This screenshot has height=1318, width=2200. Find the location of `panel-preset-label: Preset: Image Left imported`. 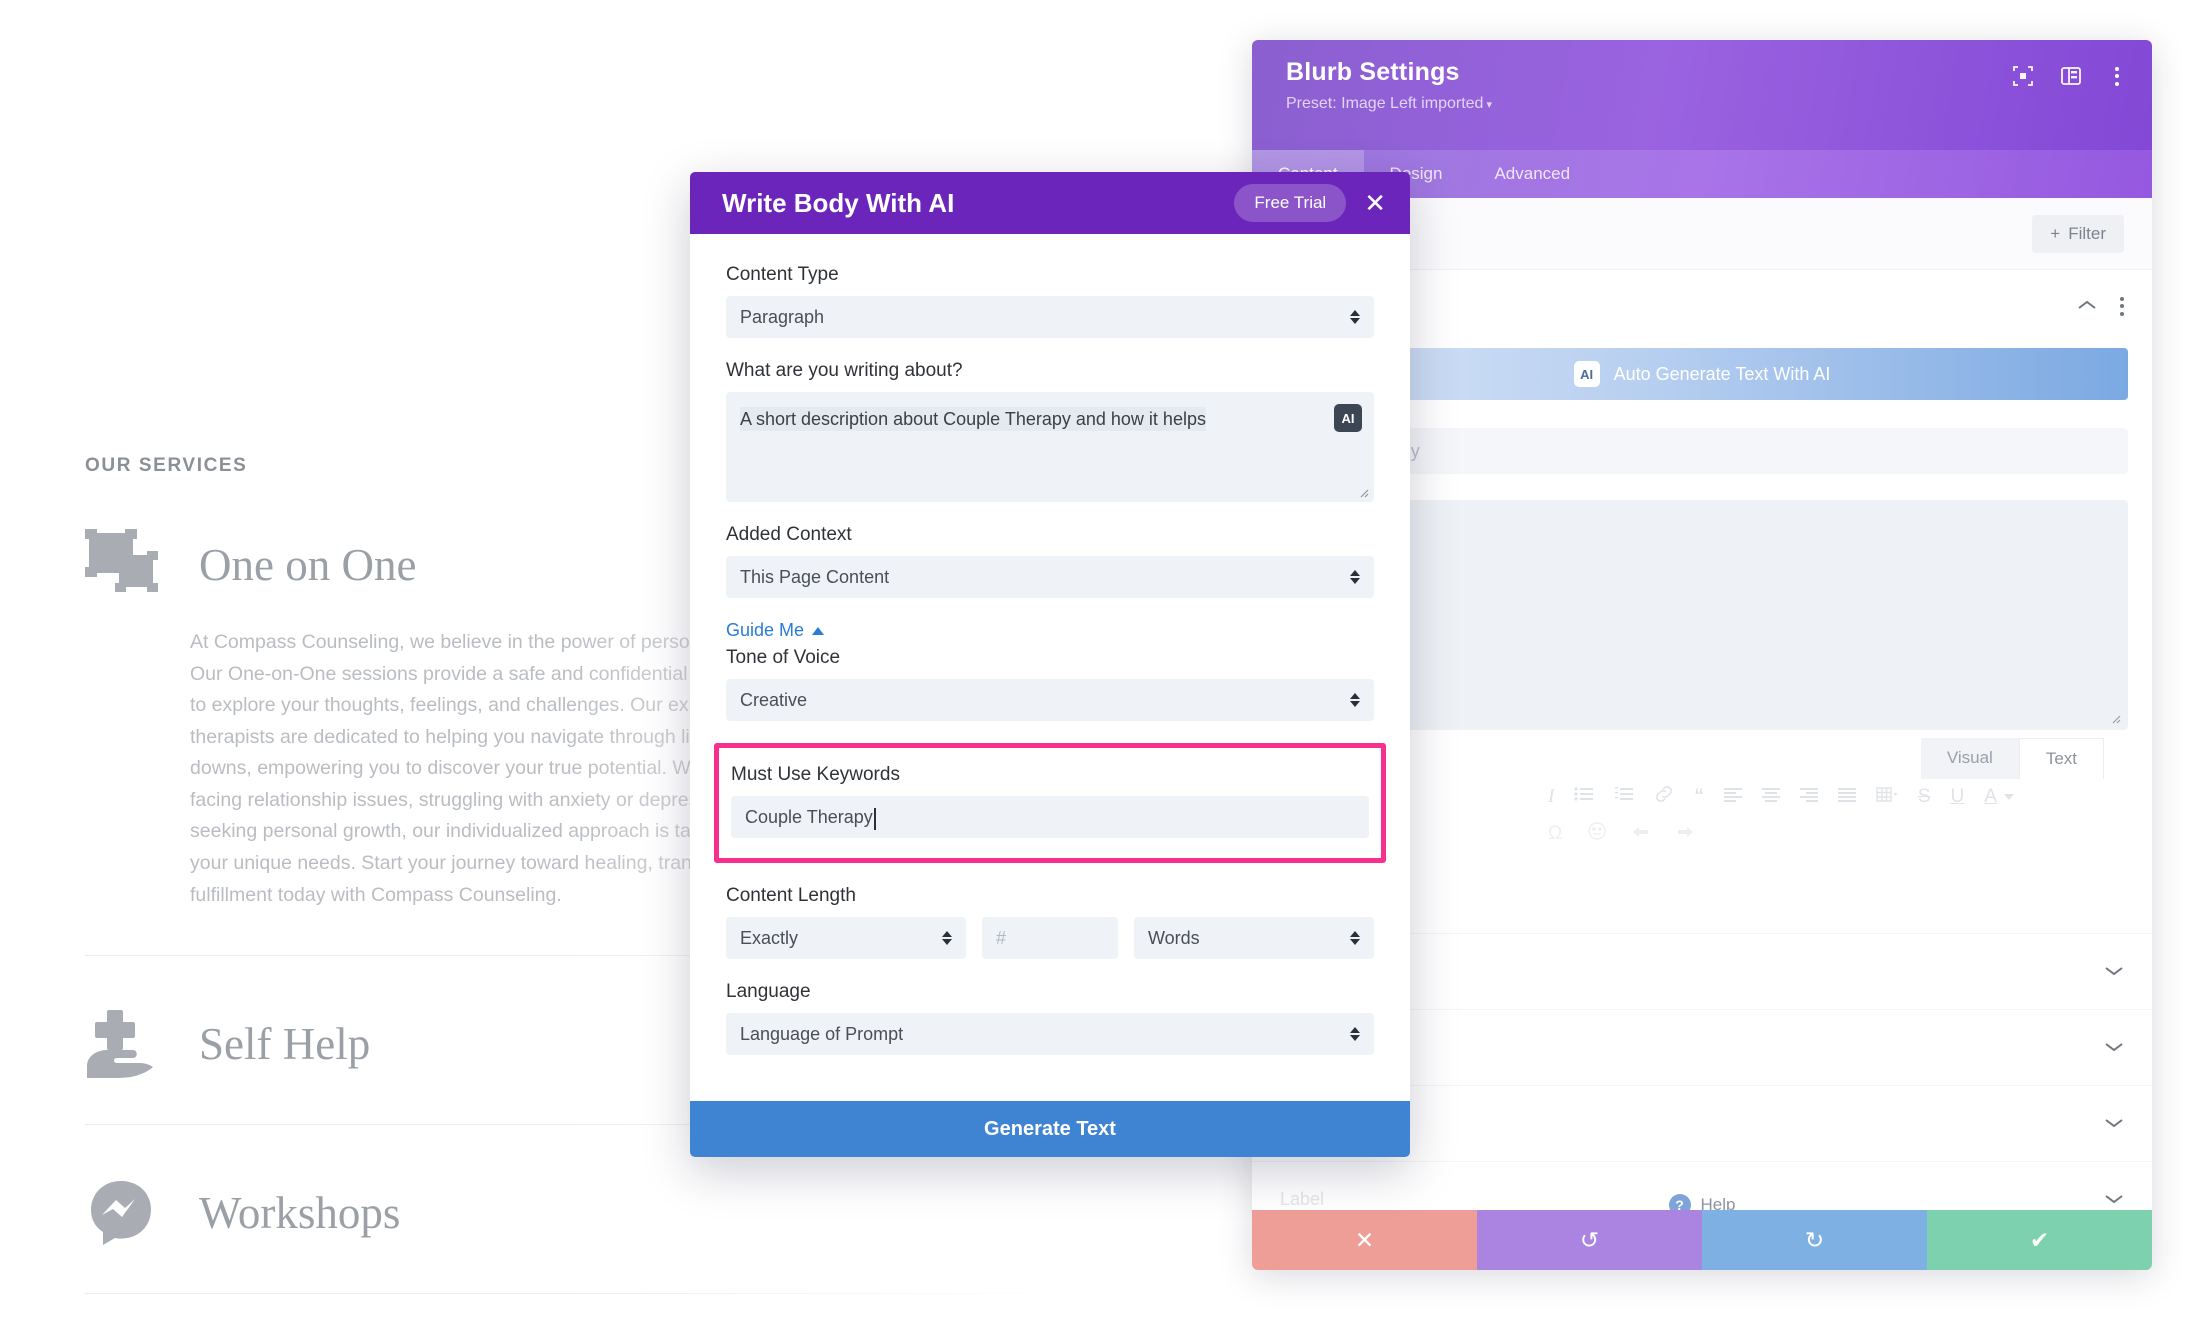

panel-preset-label: Preset: Image Left imported is located at coordinates (1385, 103).